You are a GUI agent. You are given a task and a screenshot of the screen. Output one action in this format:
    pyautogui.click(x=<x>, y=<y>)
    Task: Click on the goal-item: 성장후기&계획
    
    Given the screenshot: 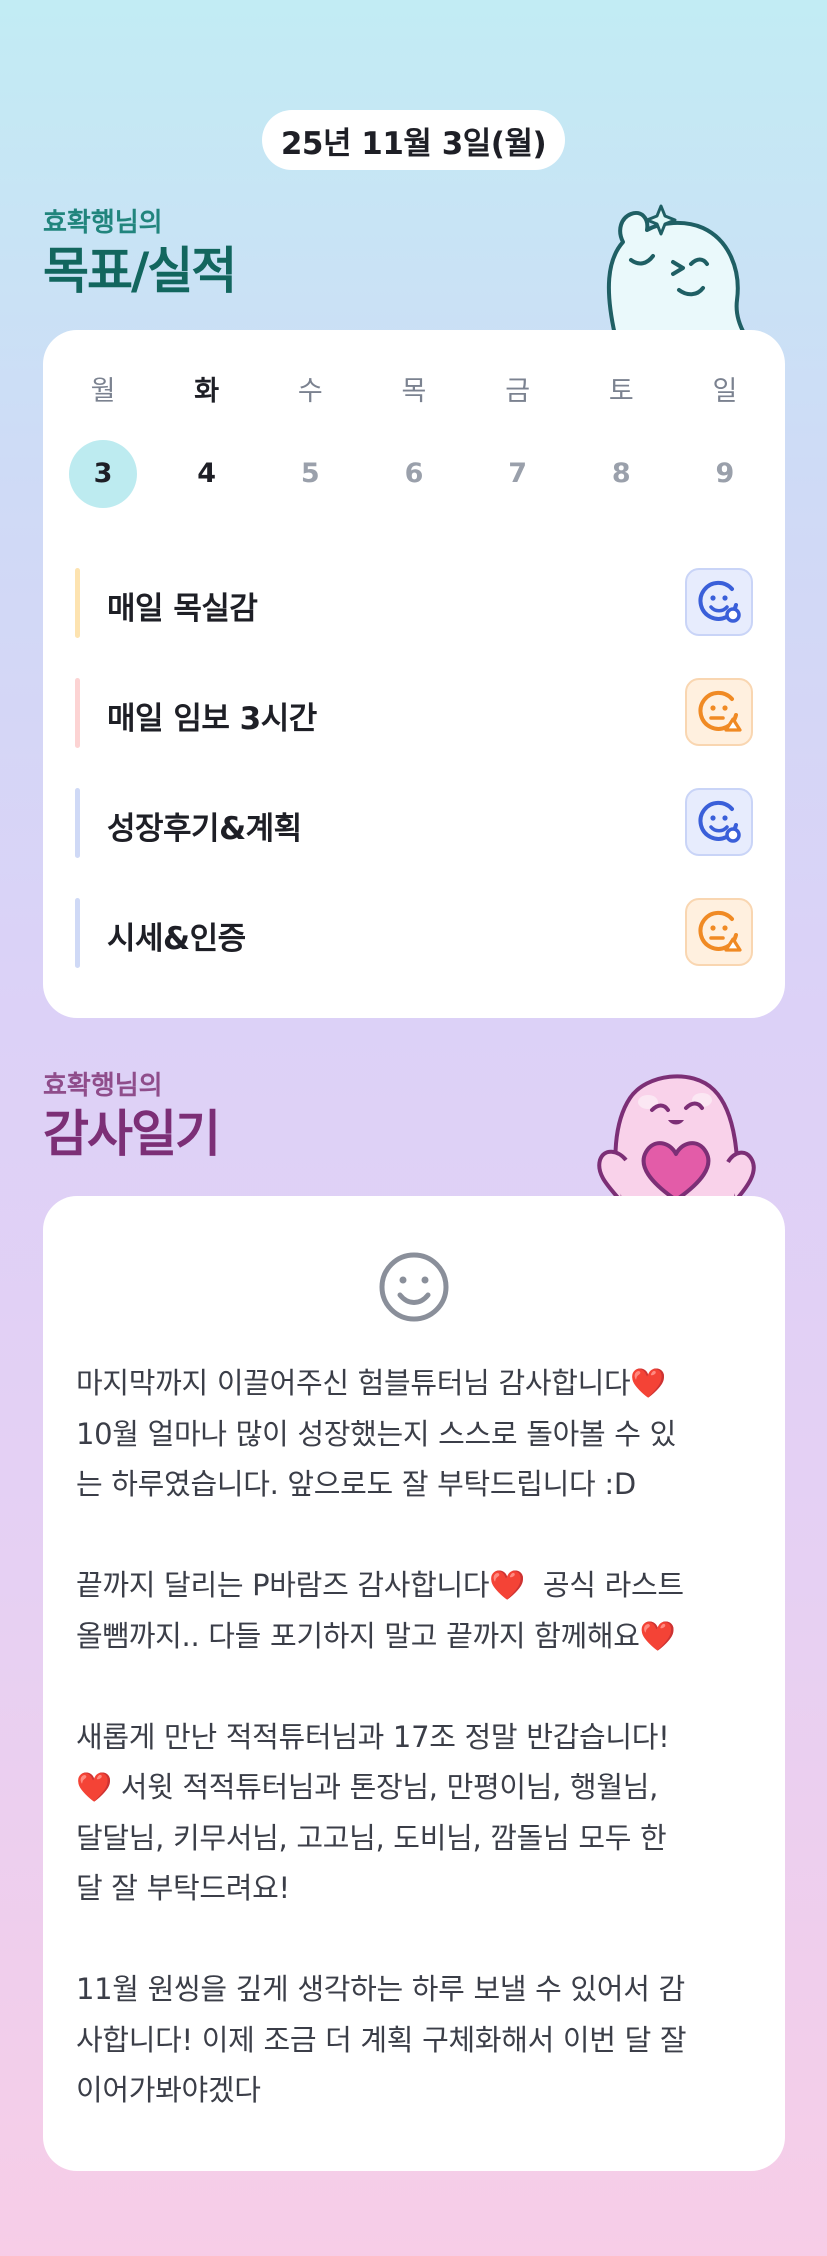 What is the action you would take?
    pyautogui.click(x=414, y=825)
    